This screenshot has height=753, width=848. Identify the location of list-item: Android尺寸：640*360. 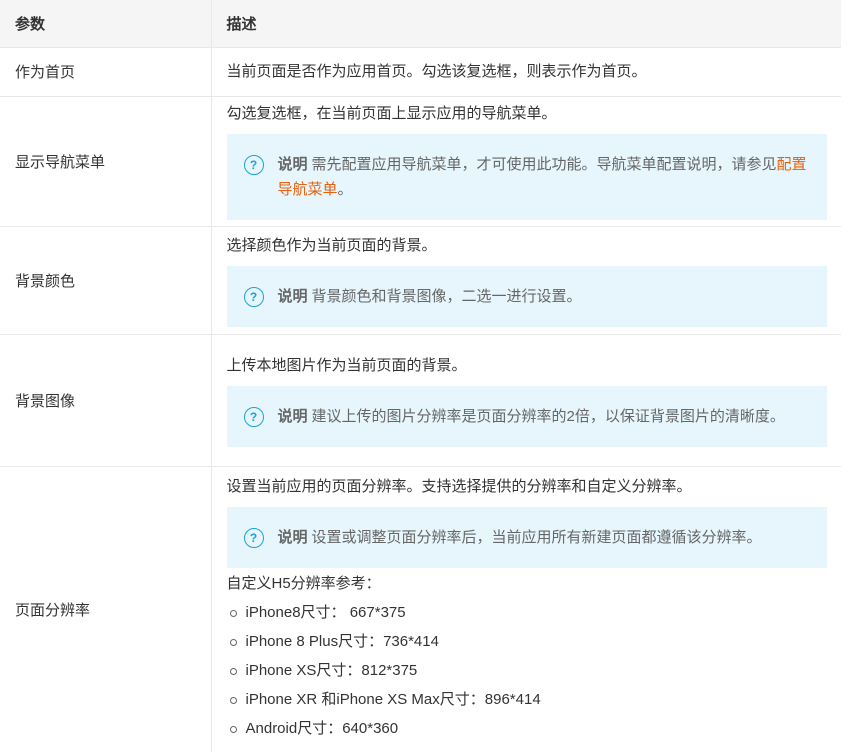
(528, 728).